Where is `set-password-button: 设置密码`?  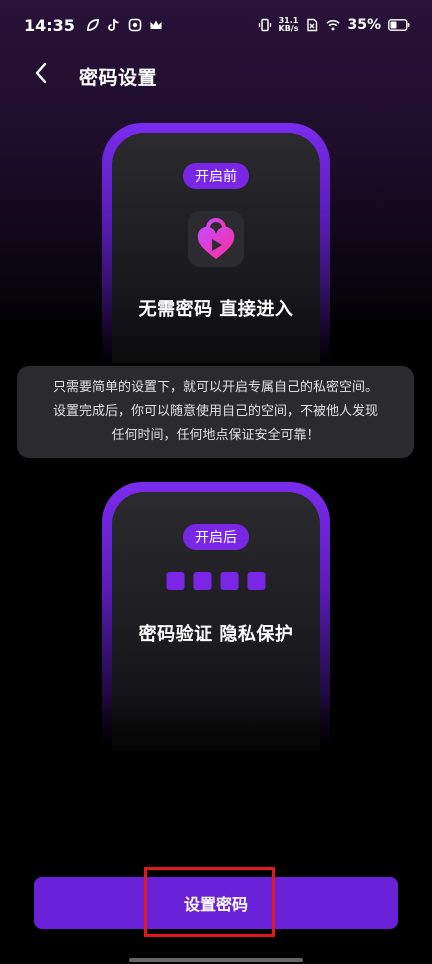 set-password-button: 设置密码 is located at coordinates (216, 903).